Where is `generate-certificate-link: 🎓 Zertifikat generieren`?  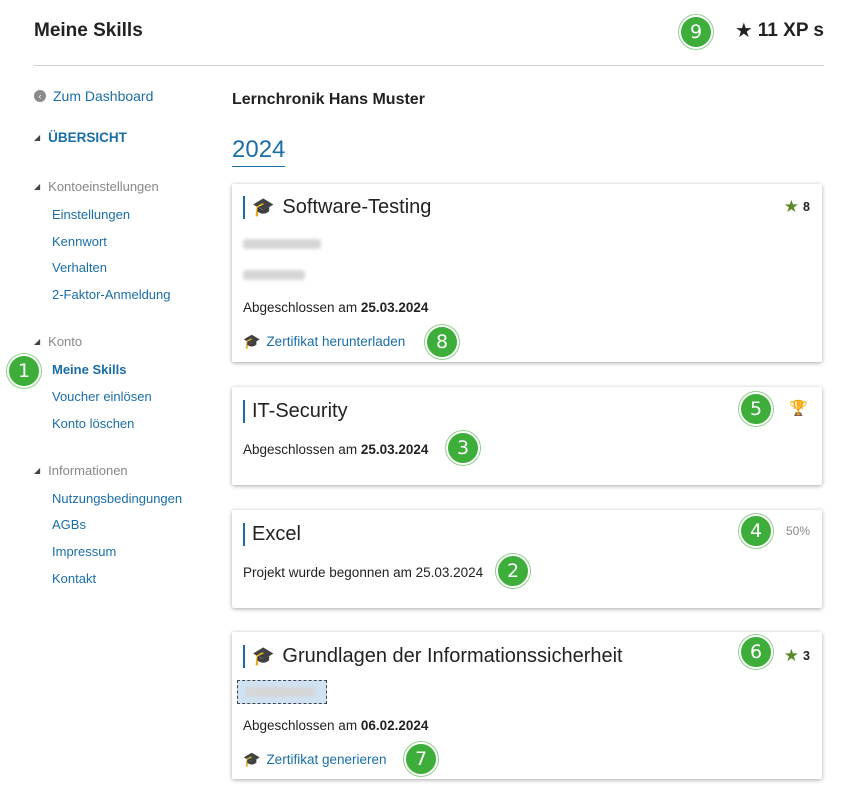 generate-certificate-link: 🎓 Zertifikat generieren is located at coordinates (315, 759).